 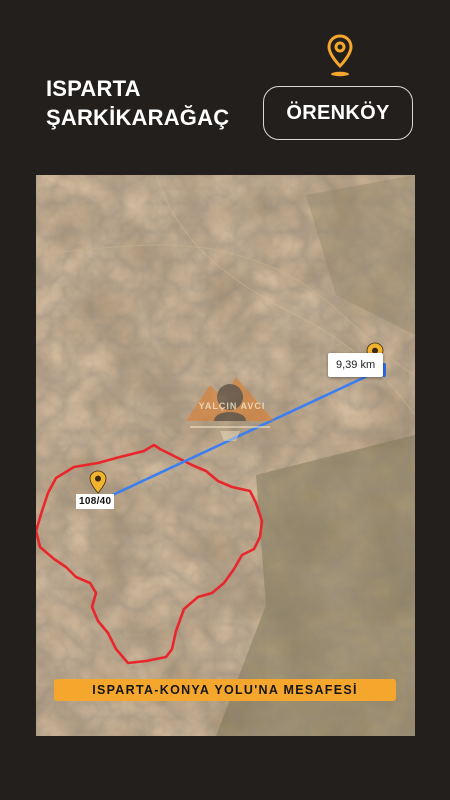 I want to click on location-button: ÖRENKÖY, so click(x=338, y=113).